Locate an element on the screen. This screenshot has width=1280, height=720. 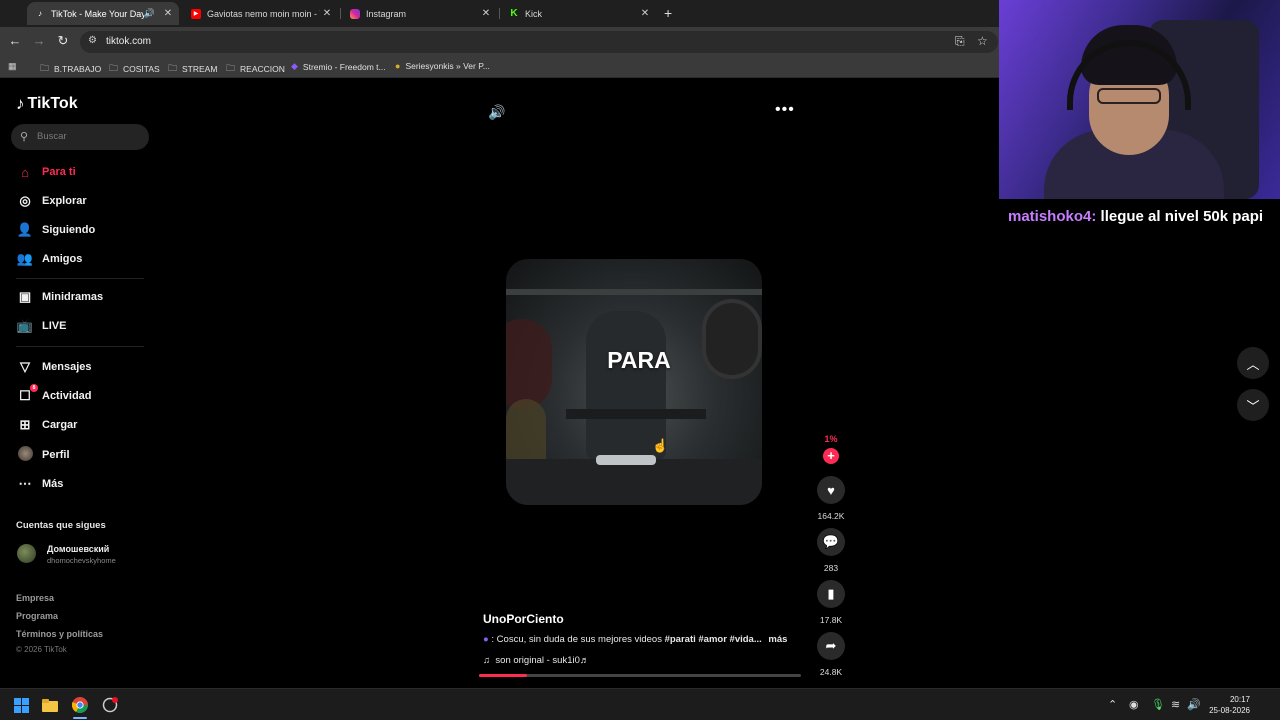
more-link: más is located at coordinates (777, 639).